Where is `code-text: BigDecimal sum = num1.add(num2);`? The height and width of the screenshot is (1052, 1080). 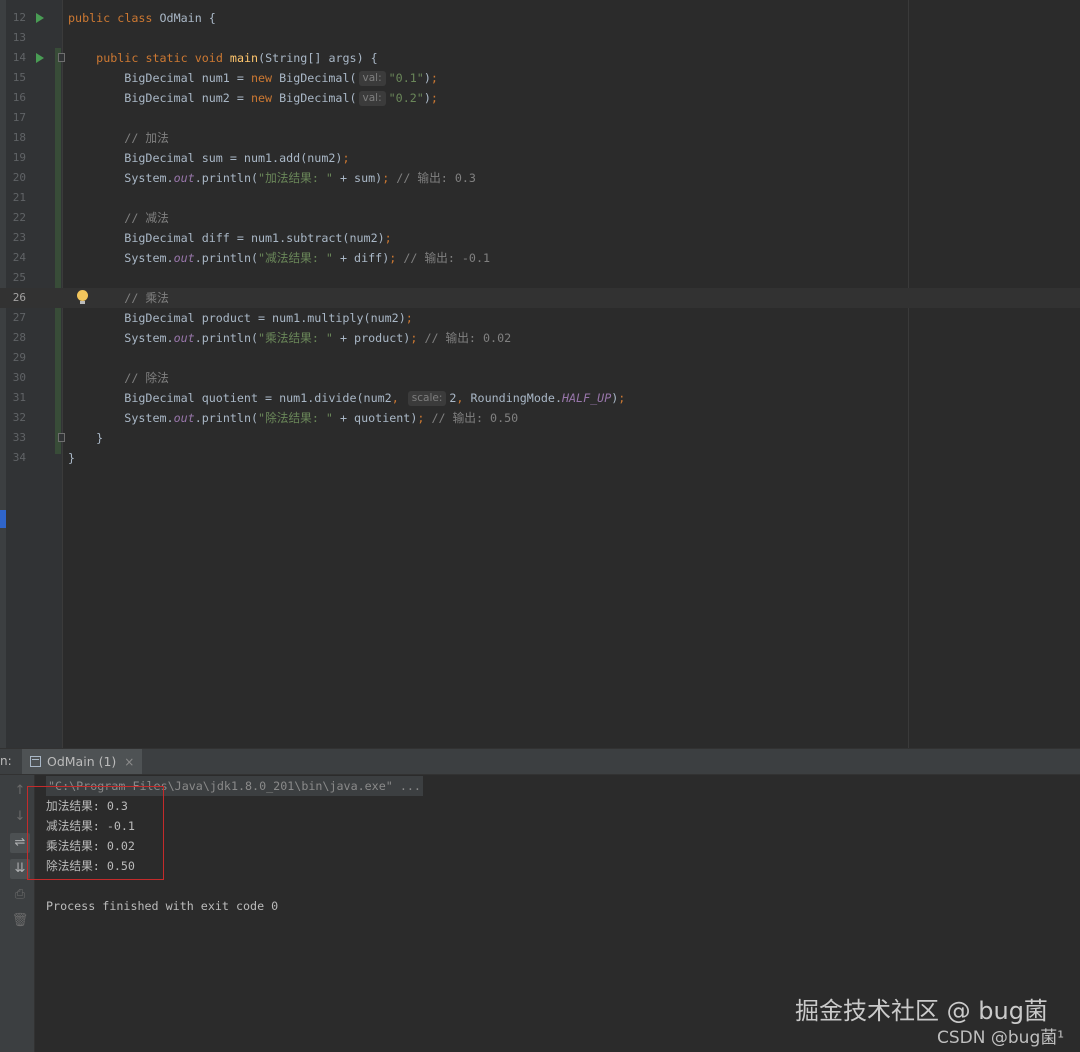
code-text: BigDecimal sum = num1.add(num2); is located at coordinates (208, 158).